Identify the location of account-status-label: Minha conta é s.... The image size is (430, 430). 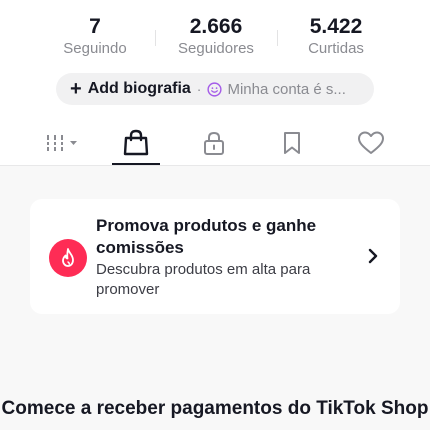
(286, 89).